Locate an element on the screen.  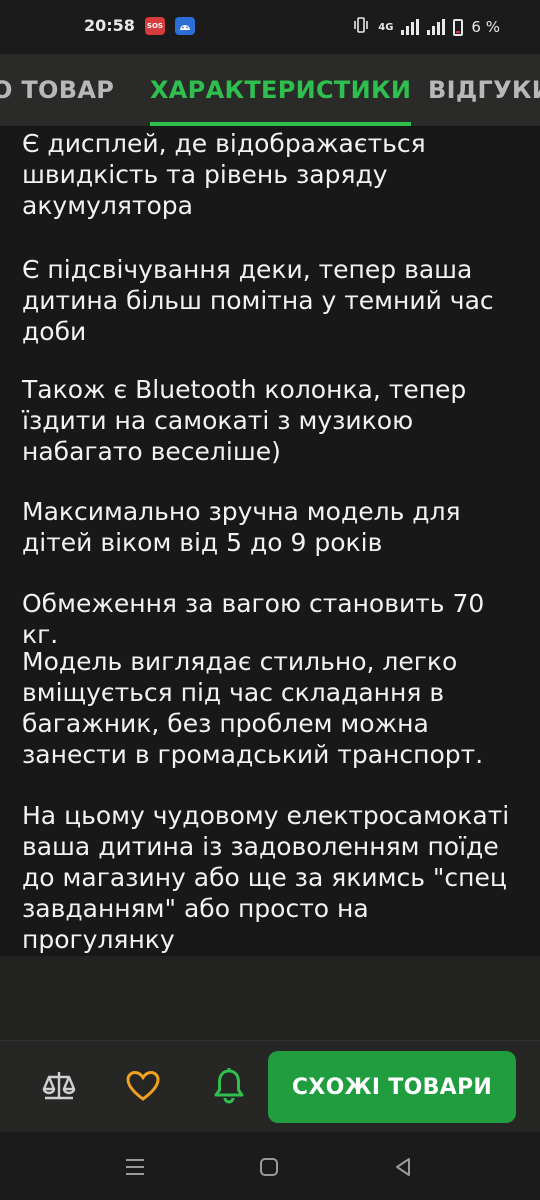
tab-characteristics: ХАРАКТЕРИСТИКИ is located at coordinates (281, 90).